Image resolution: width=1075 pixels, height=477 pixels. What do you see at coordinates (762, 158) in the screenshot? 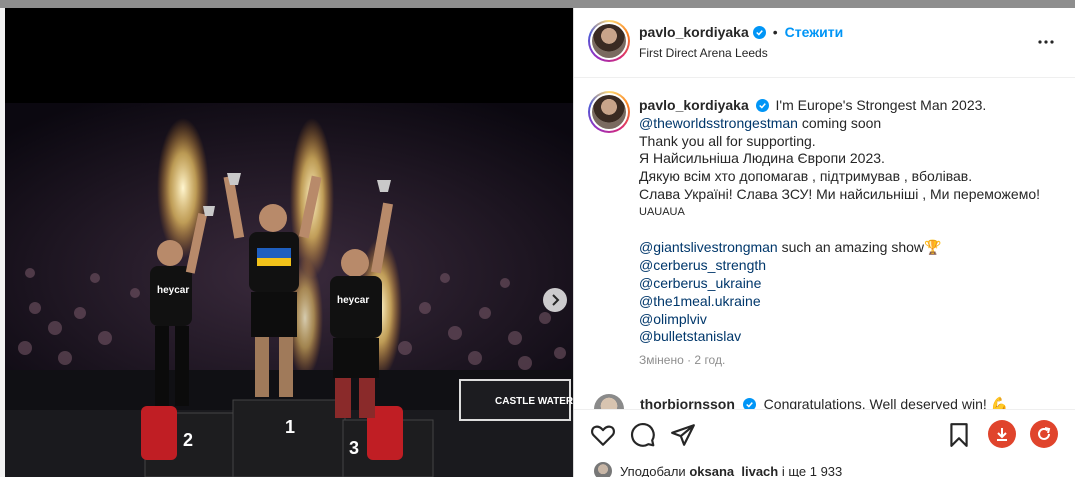
I see `caption-line: Я Найсильніша Людина Європи 2023.` at bounding box center [762, 158].